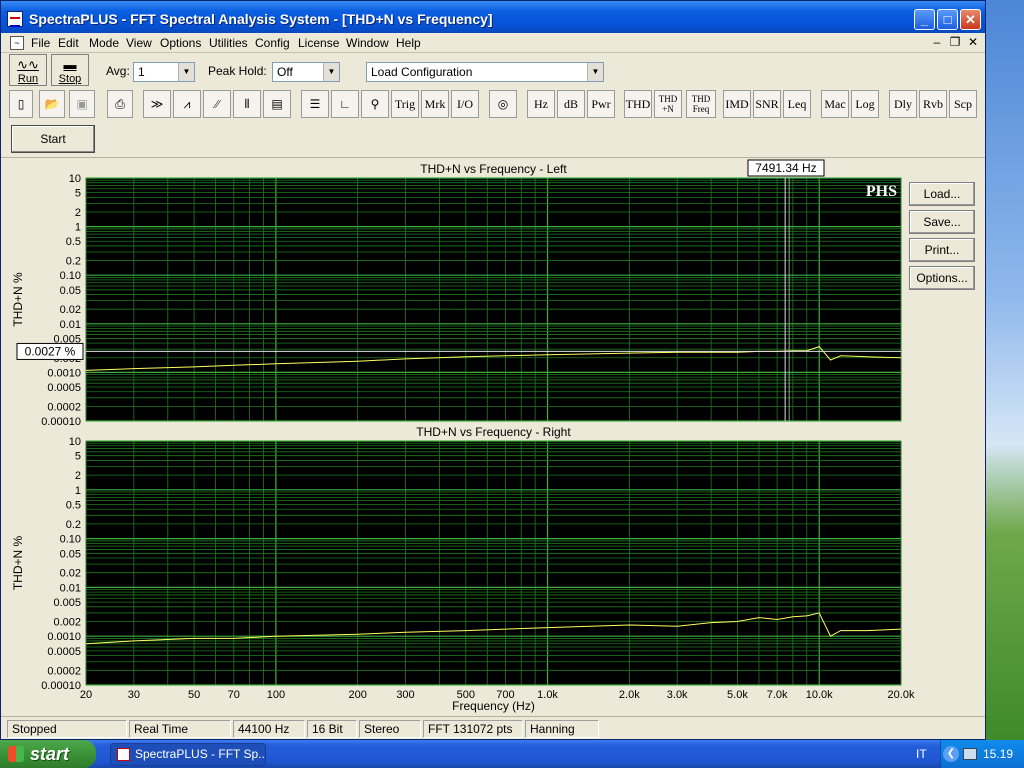 The height and width of the screenshot is (768, 1024). I want to click on snr-button: SNR, so click(767, 104).